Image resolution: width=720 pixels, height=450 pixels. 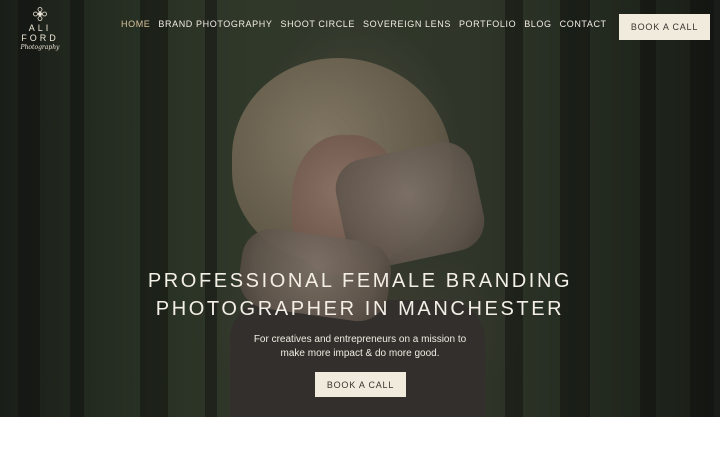 I want to click on flower-icon, so click(x=40, y=14).